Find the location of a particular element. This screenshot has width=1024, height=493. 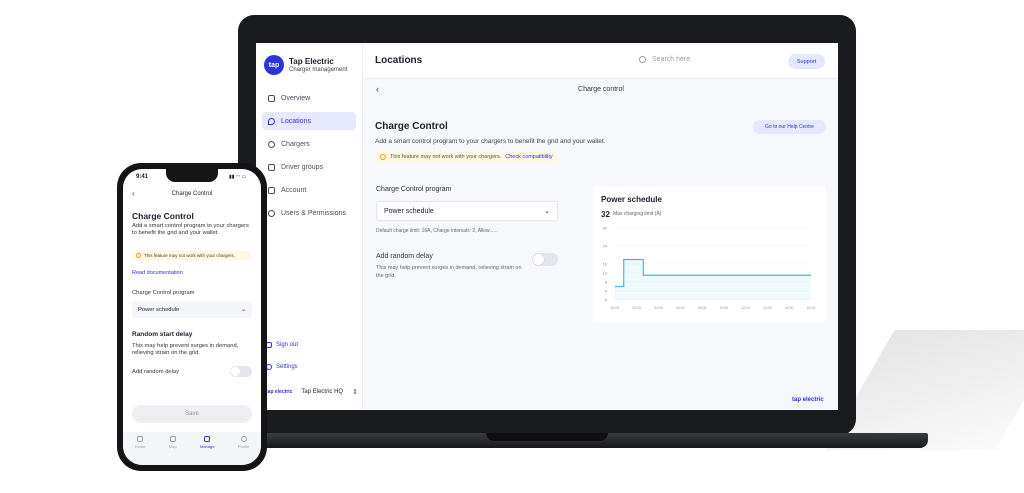

phone-notch is located at coordinates (192, 175).